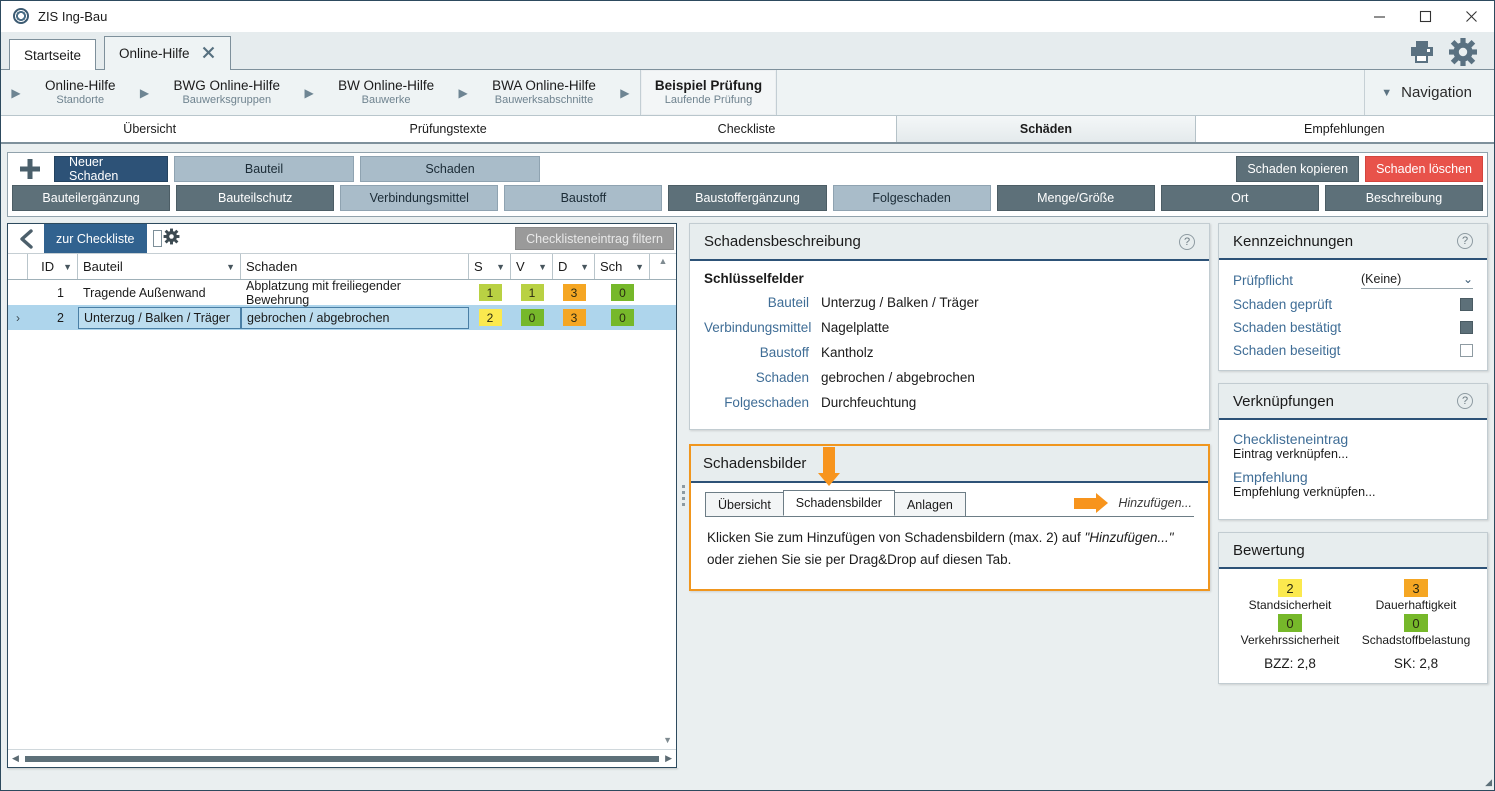  I want to click on schaden-bestaetigt-row: Schaden bestätigt, so click(1353, 327).